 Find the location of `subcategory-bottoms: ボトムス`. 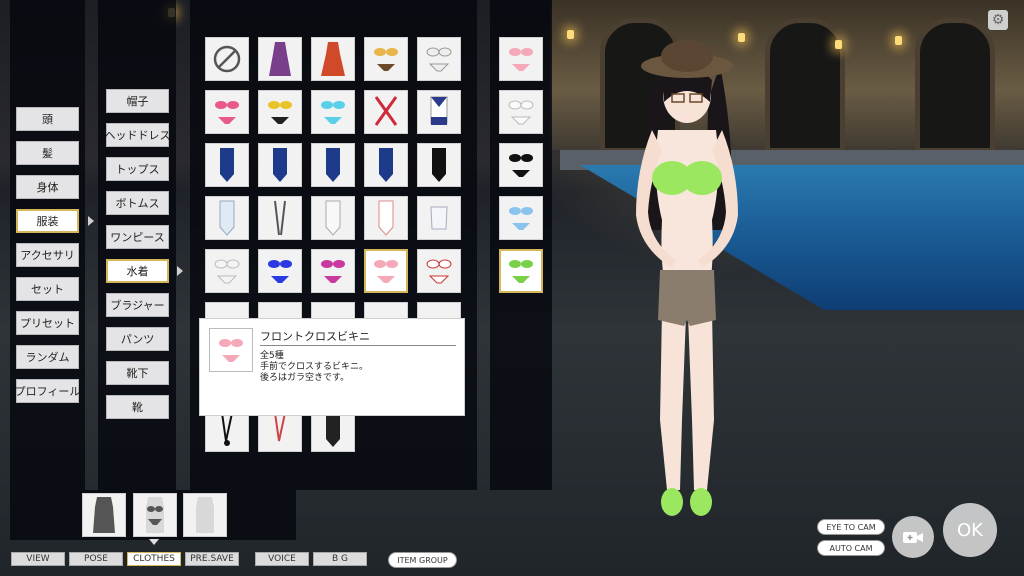

subcategory-bottoms: ボトムス is located at coordinates (137, 203).